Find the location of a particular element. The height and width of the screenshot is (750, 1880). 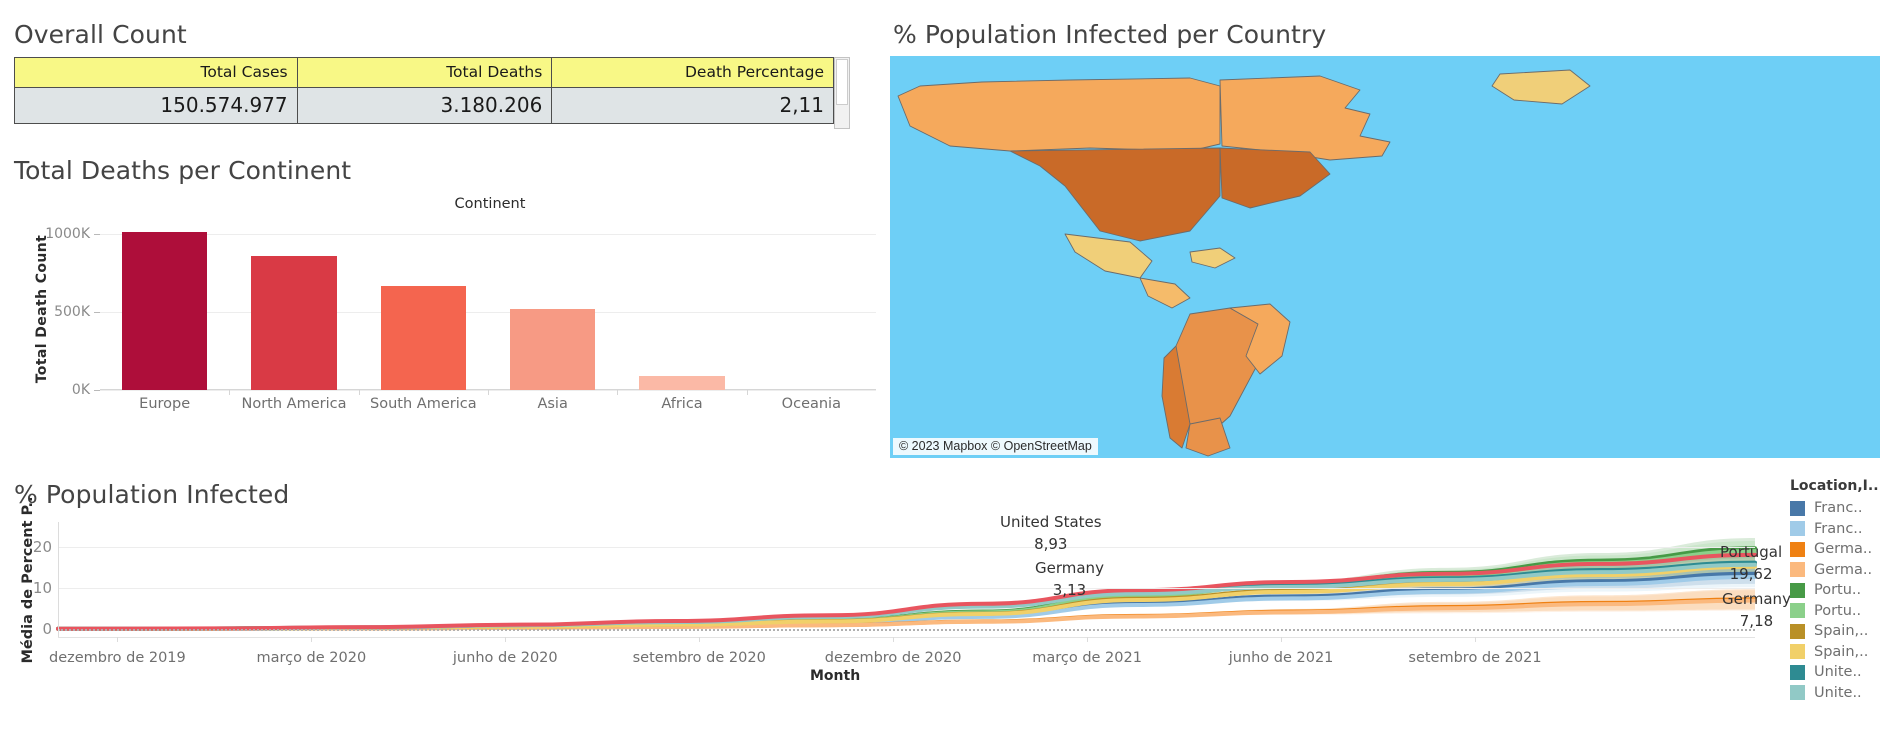

header-death-percentage: Death Percentage is located at coordinates (692, 72).